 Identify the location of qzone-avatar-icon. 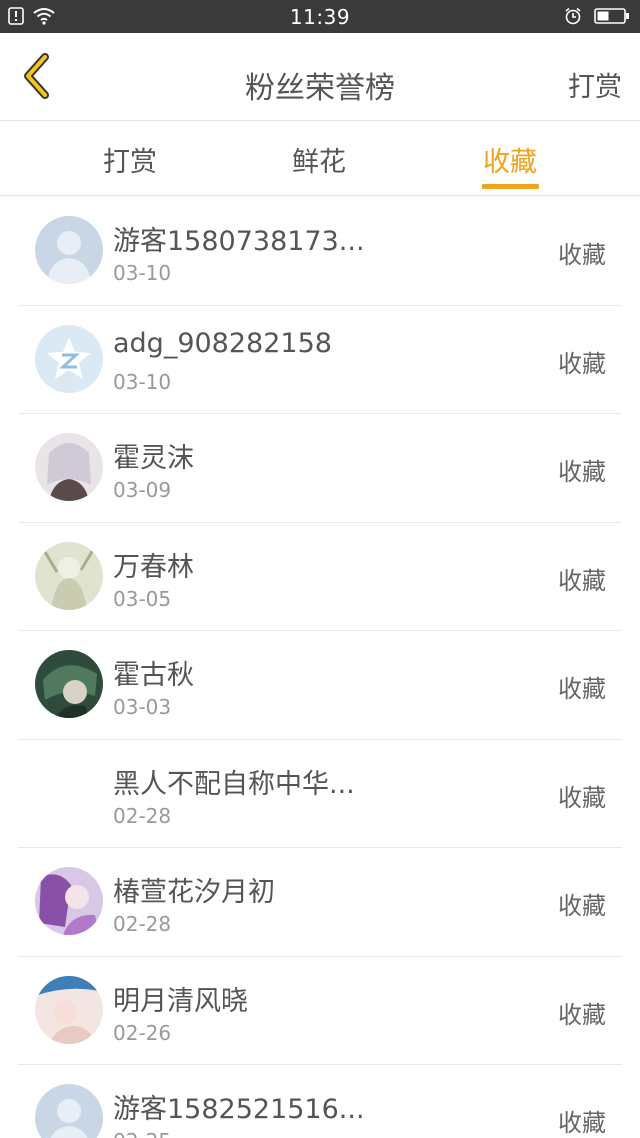
(69, 358).